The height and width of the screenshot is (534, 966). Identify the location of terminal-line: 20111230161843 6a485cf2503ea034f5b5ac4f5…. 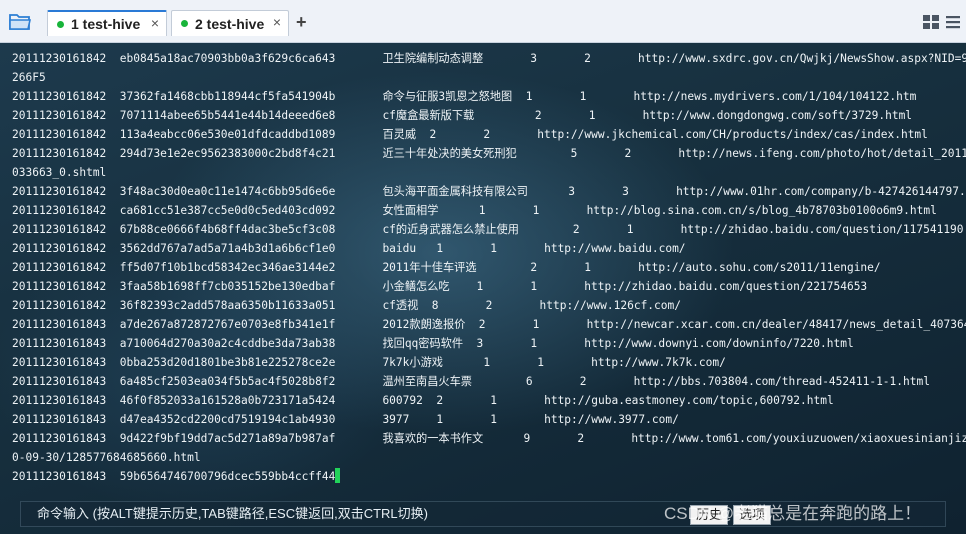
(471, 381).